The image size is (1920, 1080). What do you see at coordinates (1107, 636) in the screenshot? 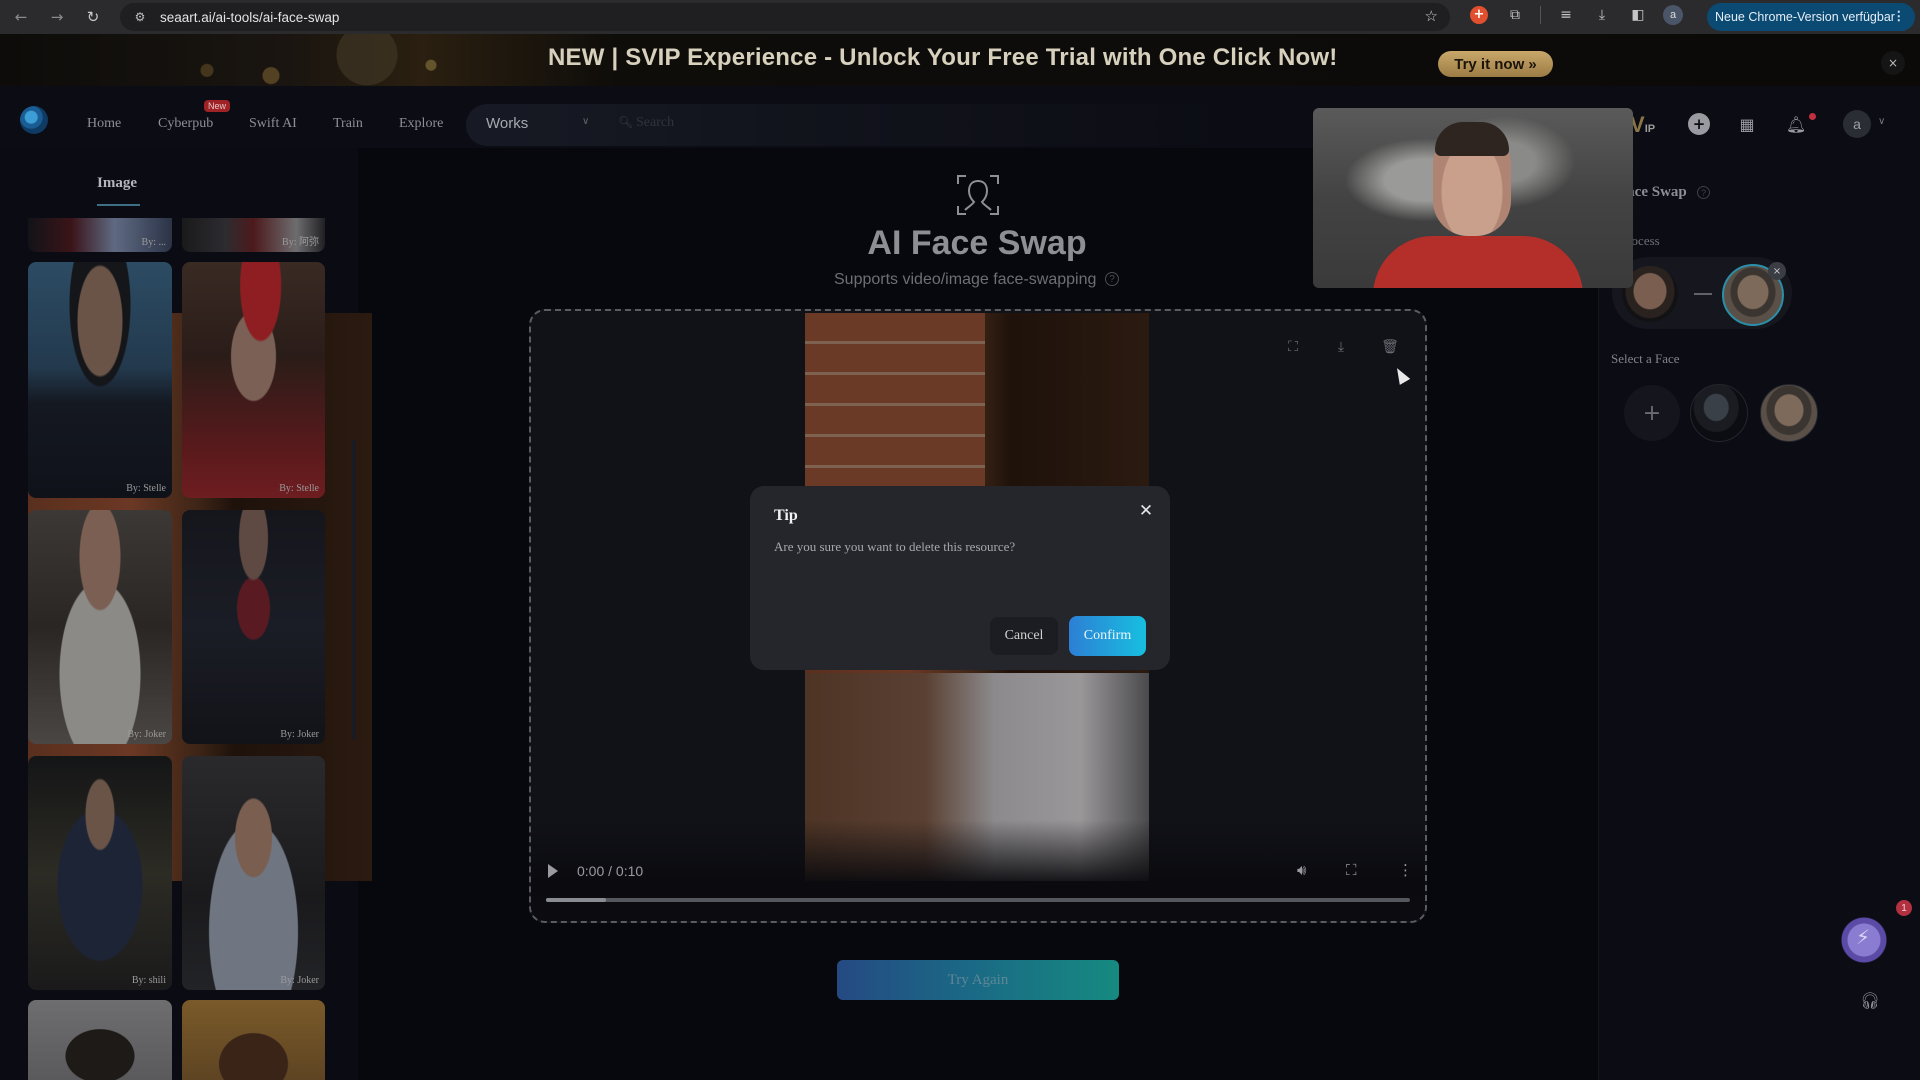
I see `confirm-button: Confirm` at bounding box center [1107, 636].